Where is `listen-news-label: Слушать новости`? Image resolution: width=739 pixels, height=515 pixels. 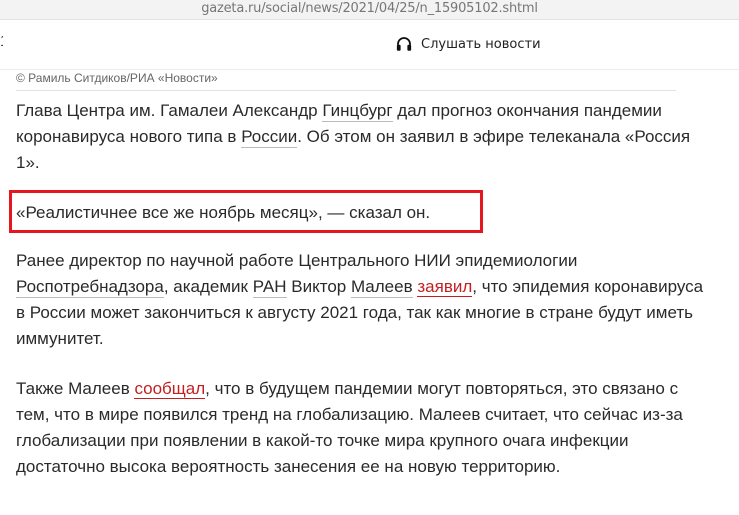 listen-news-label: Слушать новости is located at coordinates (481, 44).